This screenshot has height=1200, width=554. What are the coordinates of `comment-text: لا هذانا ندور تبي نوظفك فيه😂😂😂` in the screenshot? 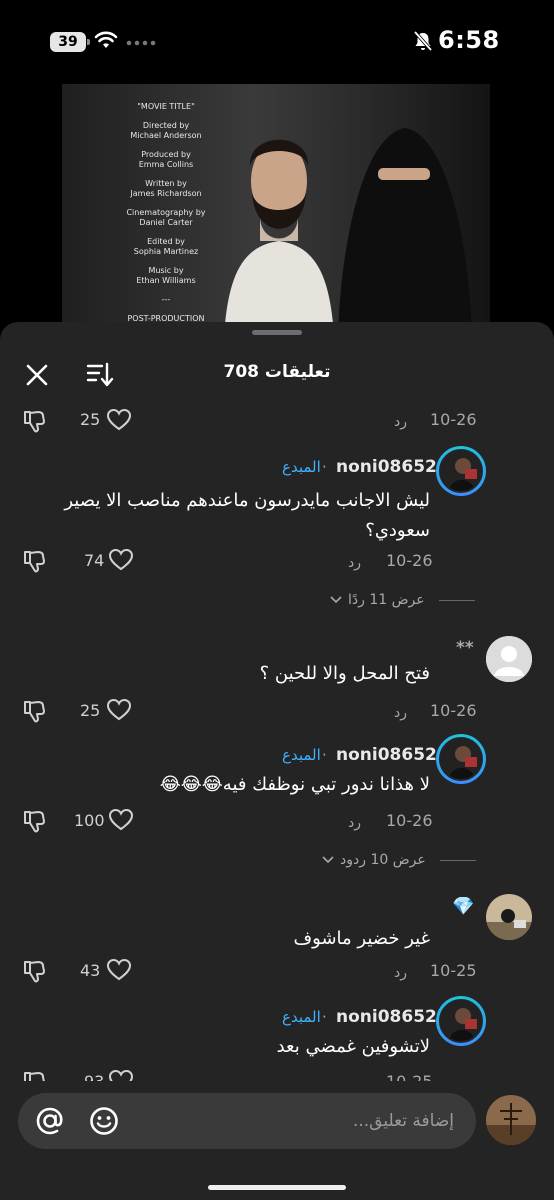 It's located at (294, 784).